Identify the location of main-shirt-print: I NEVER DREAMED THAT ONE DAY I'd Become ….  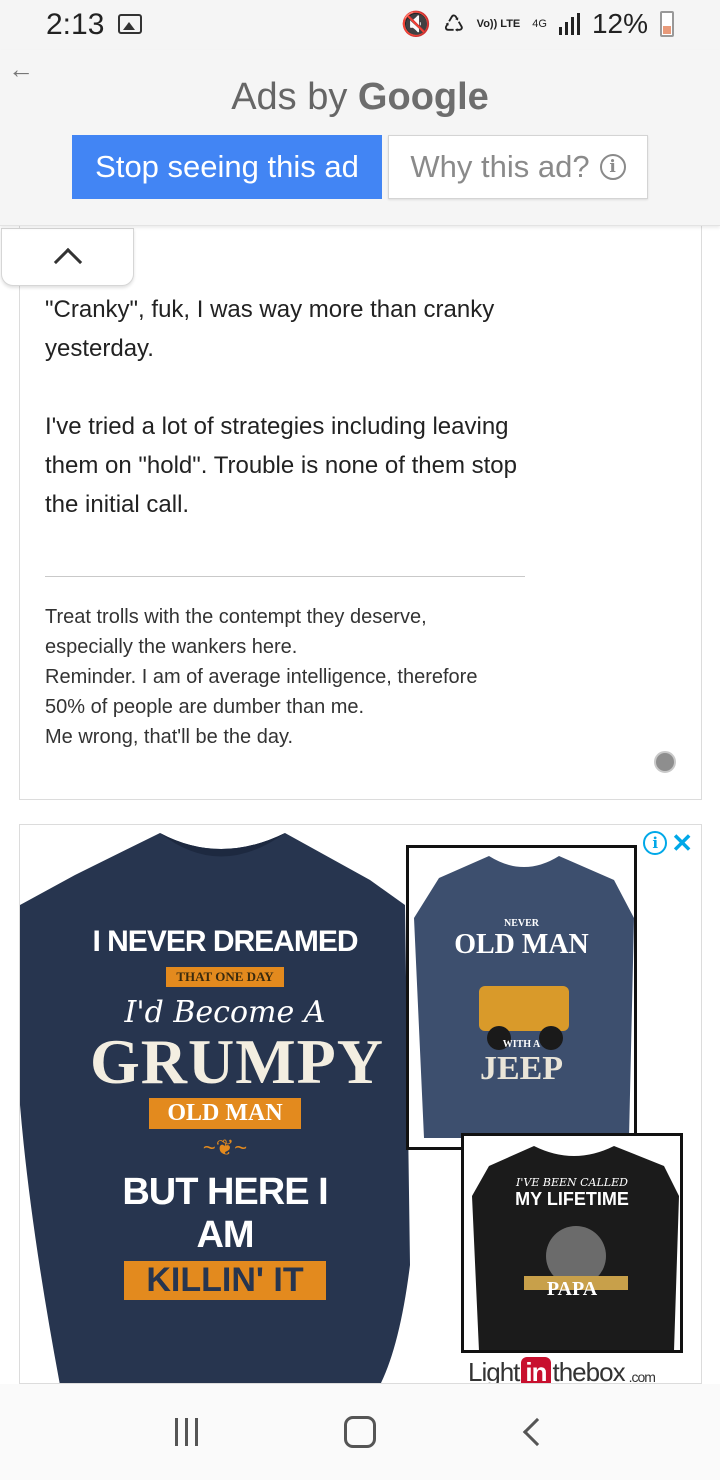
(237, 1112).